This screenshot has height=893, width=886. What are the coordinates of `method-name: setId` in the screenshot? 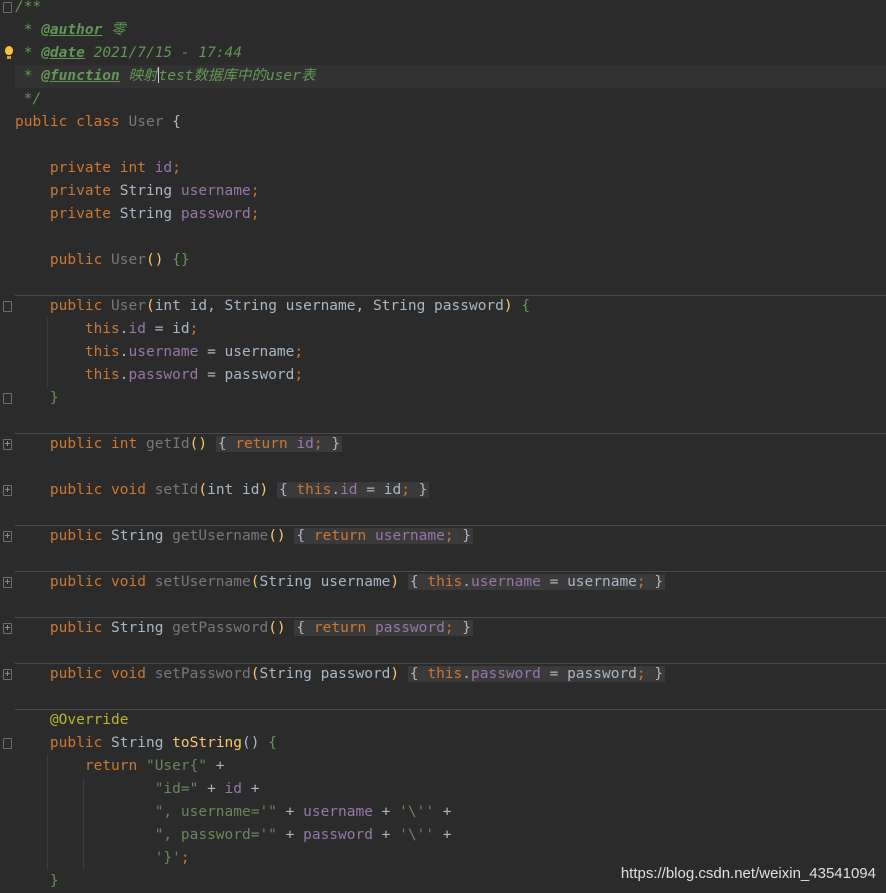 It's located at (176, 490).